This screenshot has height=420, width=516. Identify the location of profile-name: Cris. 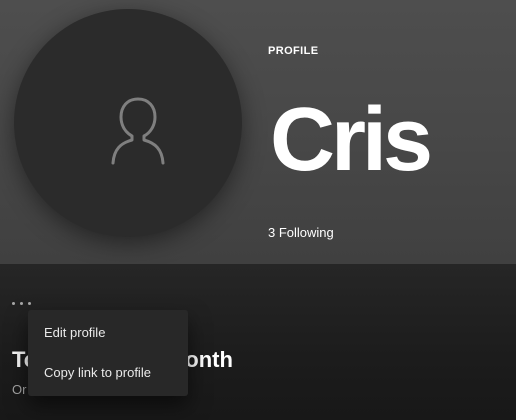
(351, 140).